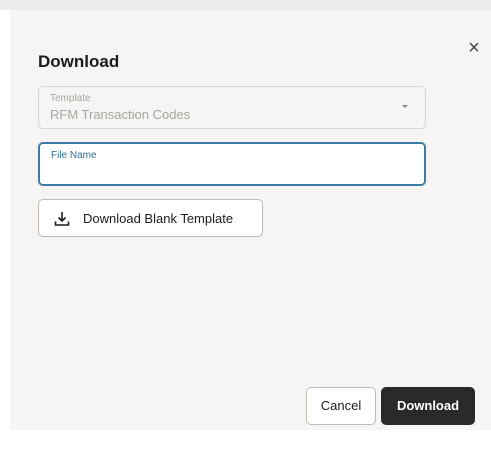  What do you see at coordinates (158, 218) in the screenshot?
I see `download-blank-template-label: Download Blank Template` at bounding box center [158, 218].